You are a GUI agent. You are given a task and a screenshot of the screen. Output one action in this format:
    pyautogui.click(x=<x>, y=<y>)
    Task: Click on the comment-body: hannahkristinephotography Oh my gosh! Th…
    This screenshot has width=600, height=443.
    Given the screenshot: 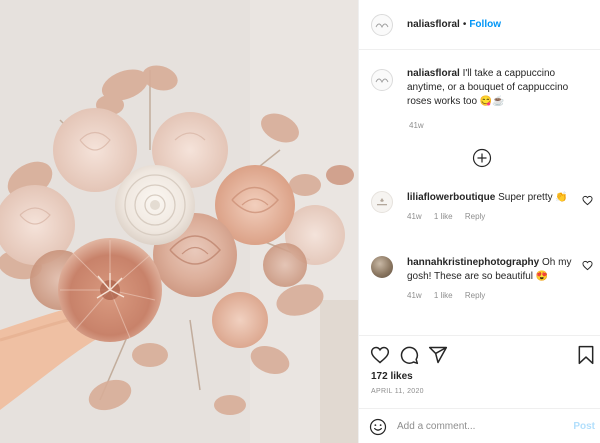 What is the action you would take?
    pyautogui.click(x=492, y=279)
    